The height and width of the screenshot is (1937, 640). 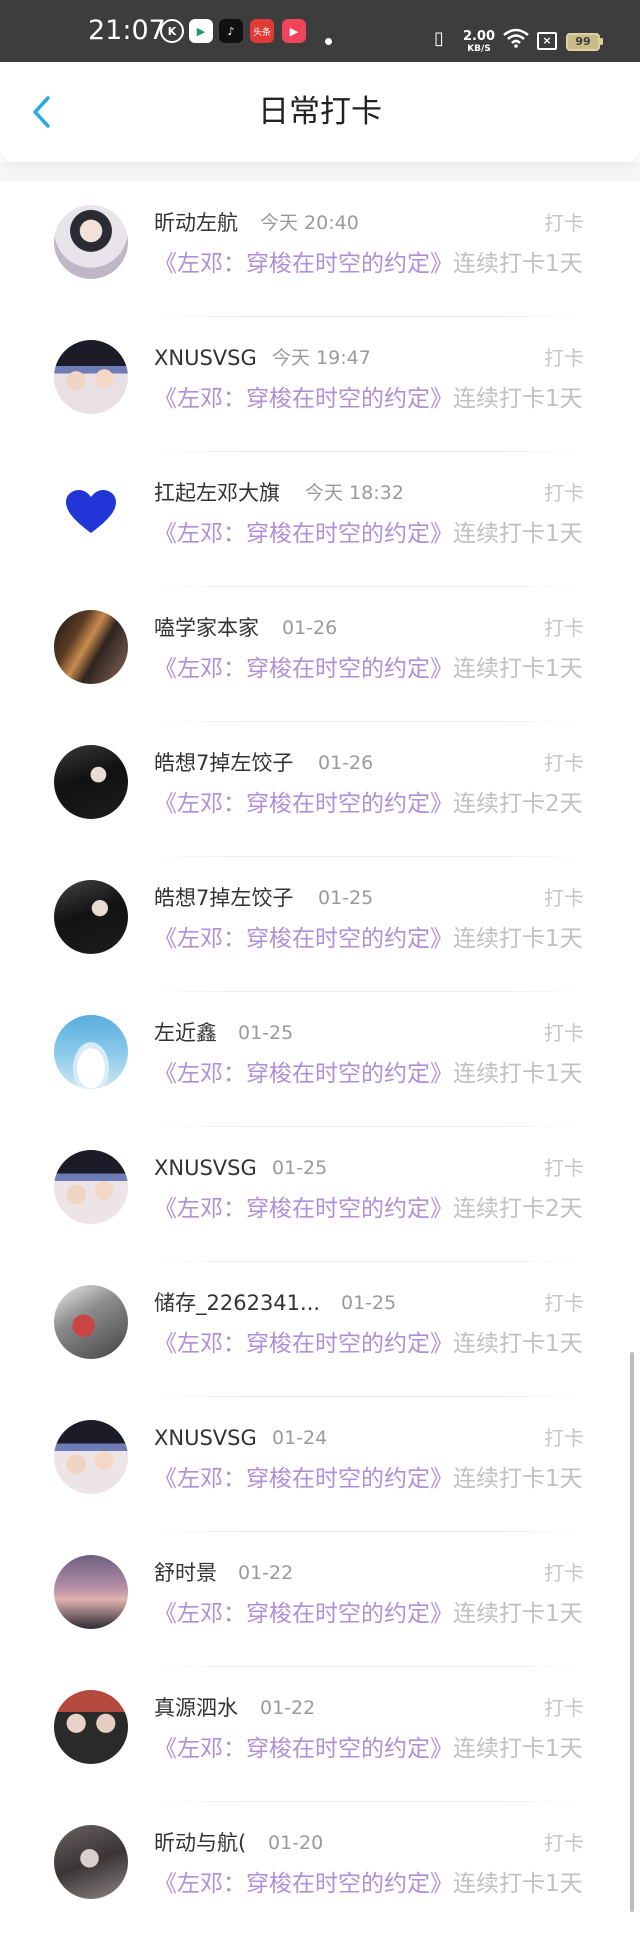 What do you see at coordinates (185, 1033) in the screenshot?
I see `user-name: 左近鑫` at bounding box center [185, 1033].